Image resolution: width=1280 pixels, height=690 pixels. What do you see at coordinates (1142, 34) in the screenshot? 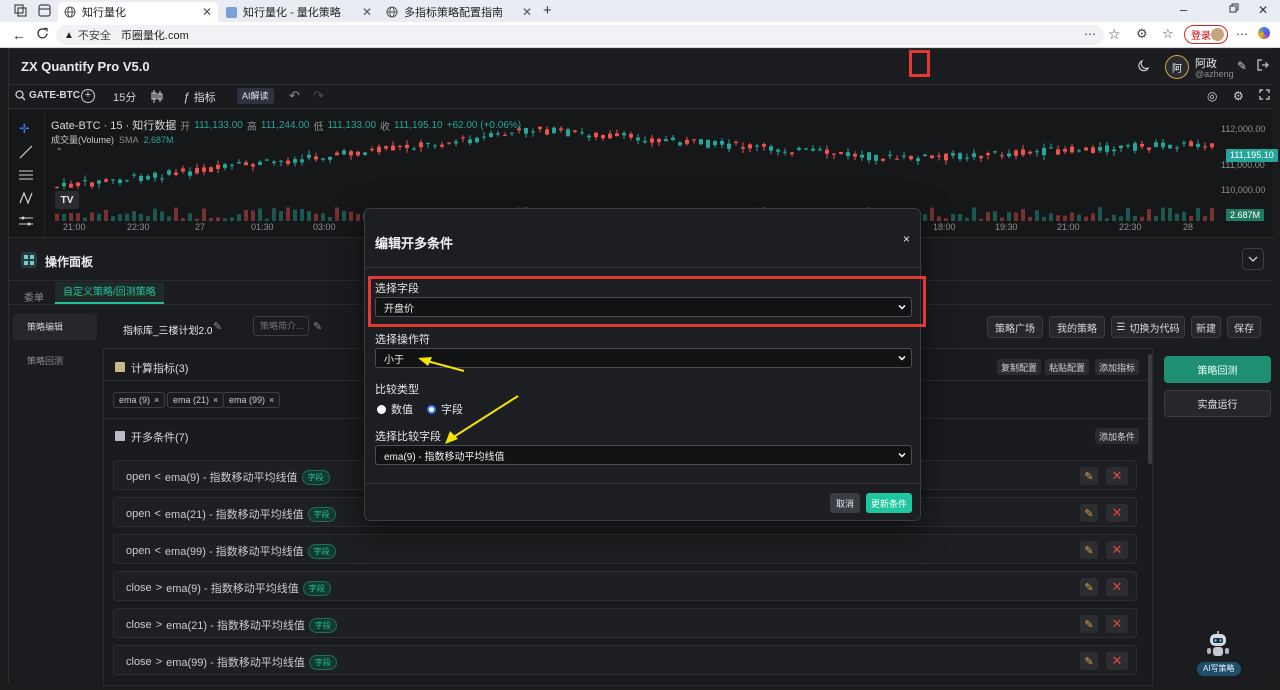
I see `extensions-icon: ⚙` at bounding box center [1142, 34].